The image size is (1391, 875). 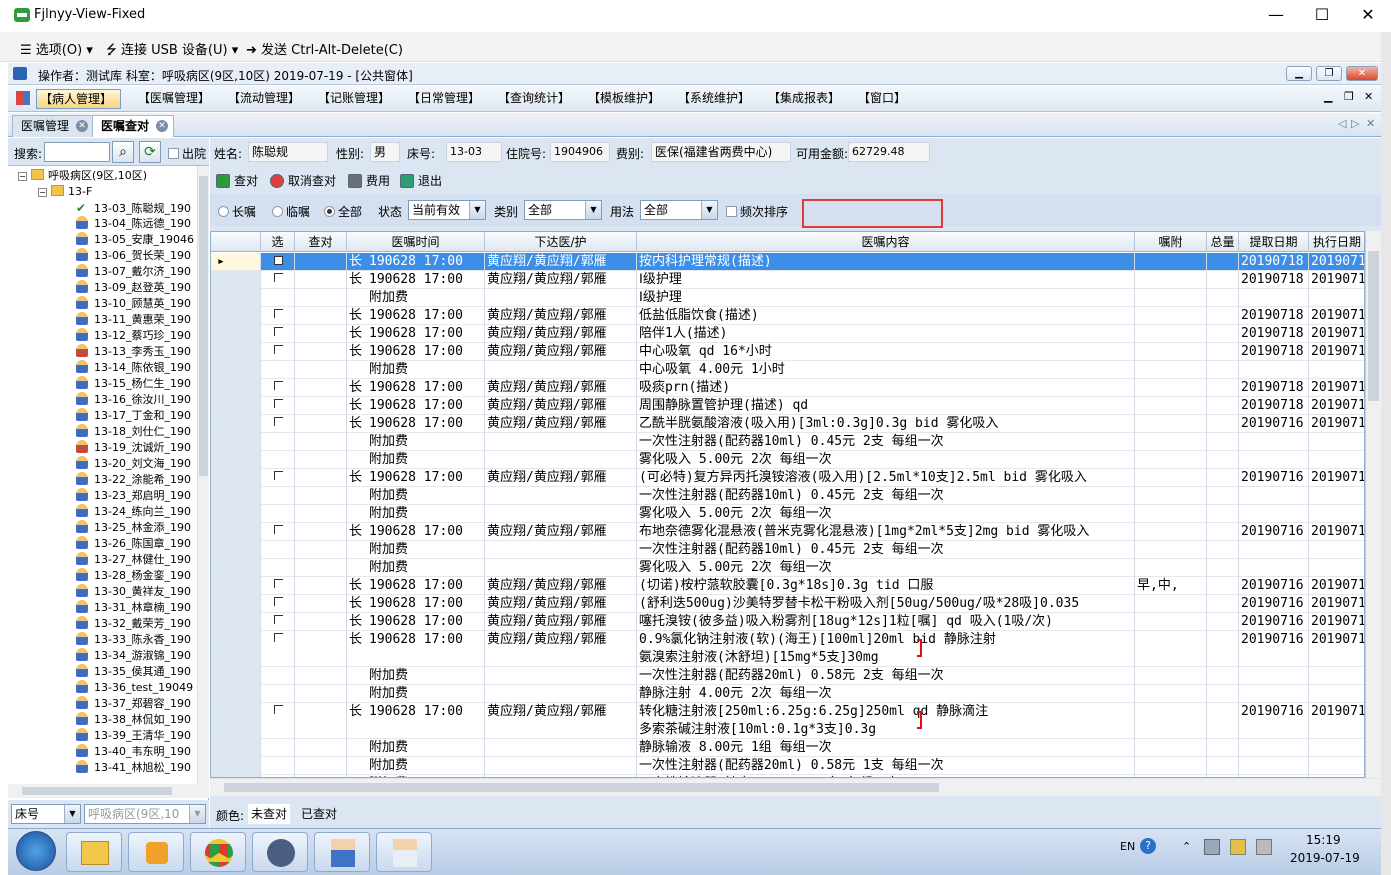 I want to click on usage-select: 全部 ▼, so click(x=679, y=210).